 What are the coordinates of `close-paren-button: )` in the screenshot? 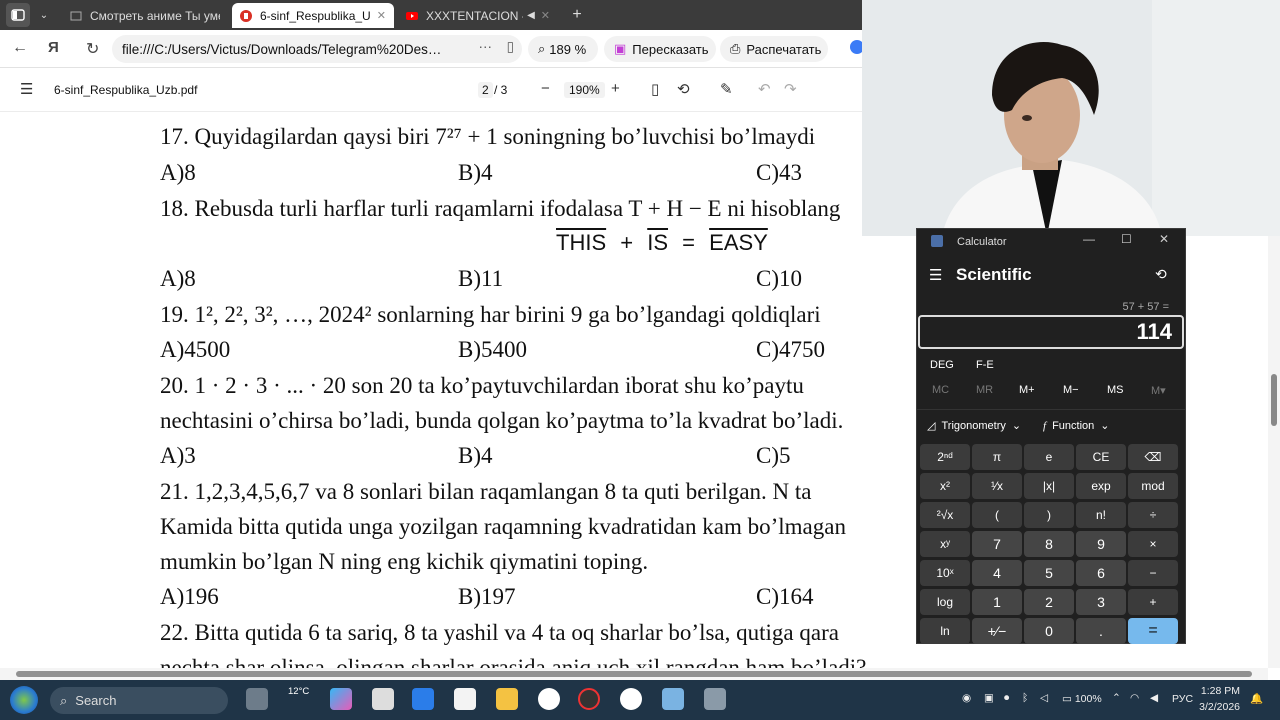 It's located at (1049, 515).